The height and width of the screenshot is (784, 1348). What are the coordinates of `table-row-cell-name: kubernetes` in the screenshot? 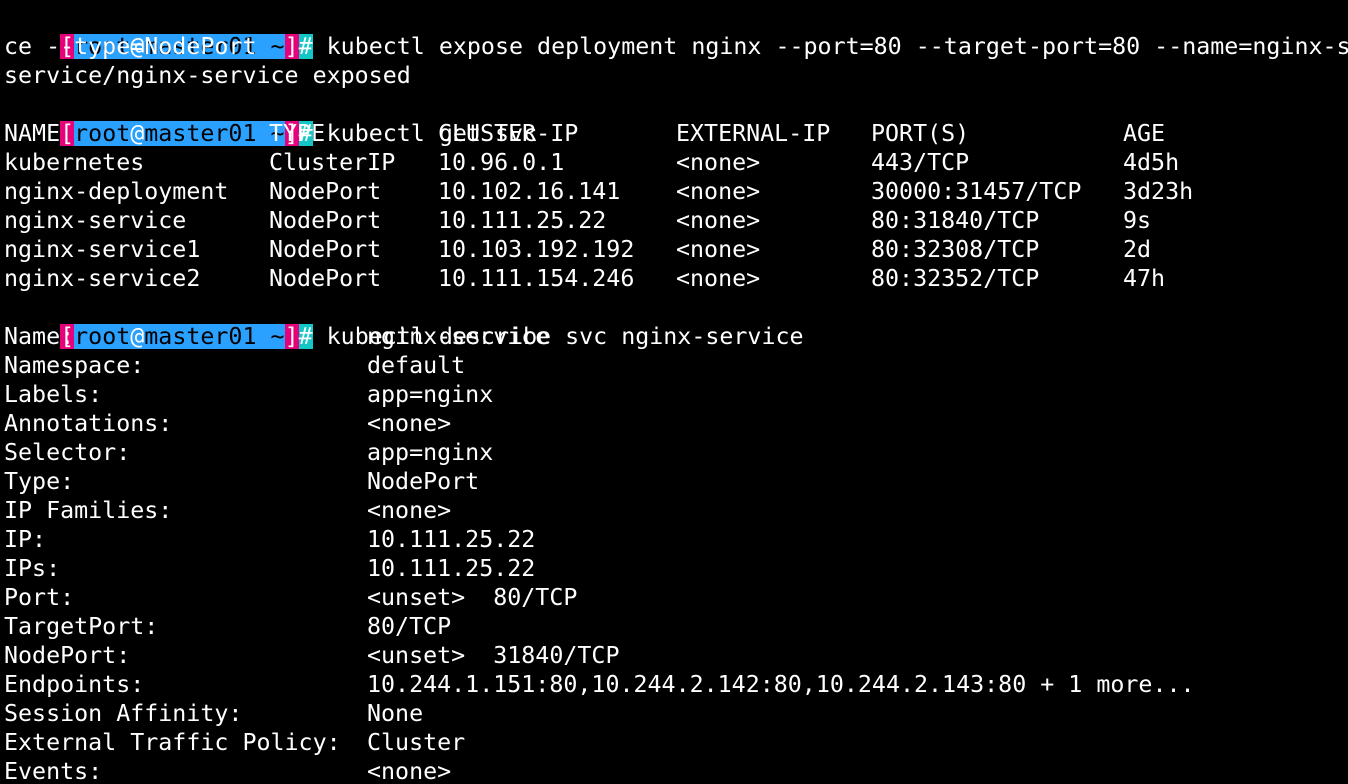 It's located at (74, 162).